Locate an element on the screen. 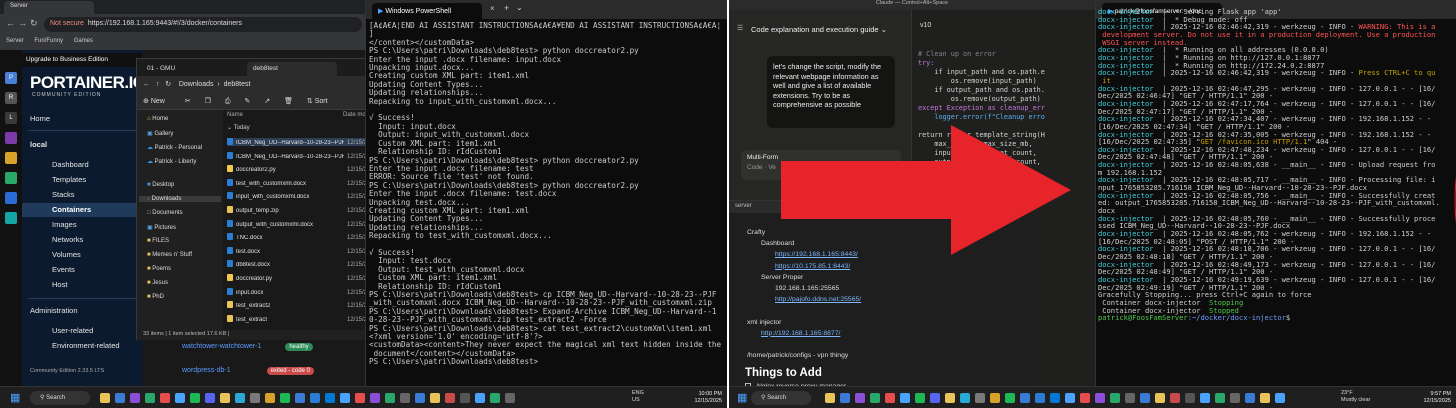  nav-item: ▣ Gallery is located at coordinates (160, 133).